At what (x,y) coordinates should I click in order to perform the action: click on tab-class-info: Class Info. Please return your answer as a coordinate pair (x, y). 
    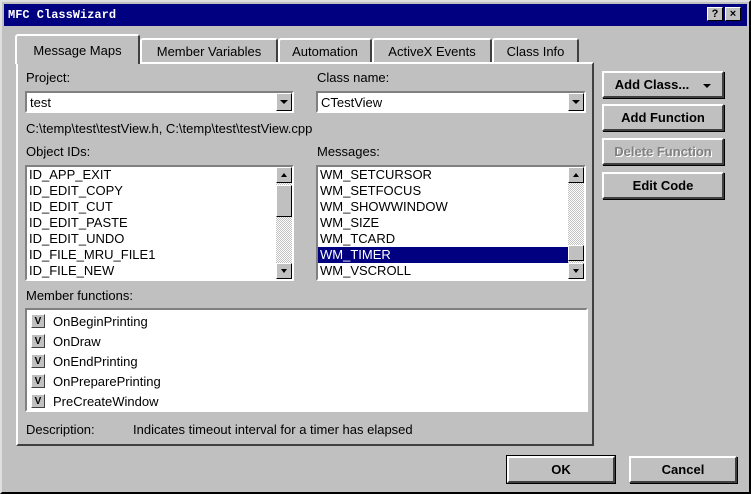
    Looking at the image, I should click on (535, 50).